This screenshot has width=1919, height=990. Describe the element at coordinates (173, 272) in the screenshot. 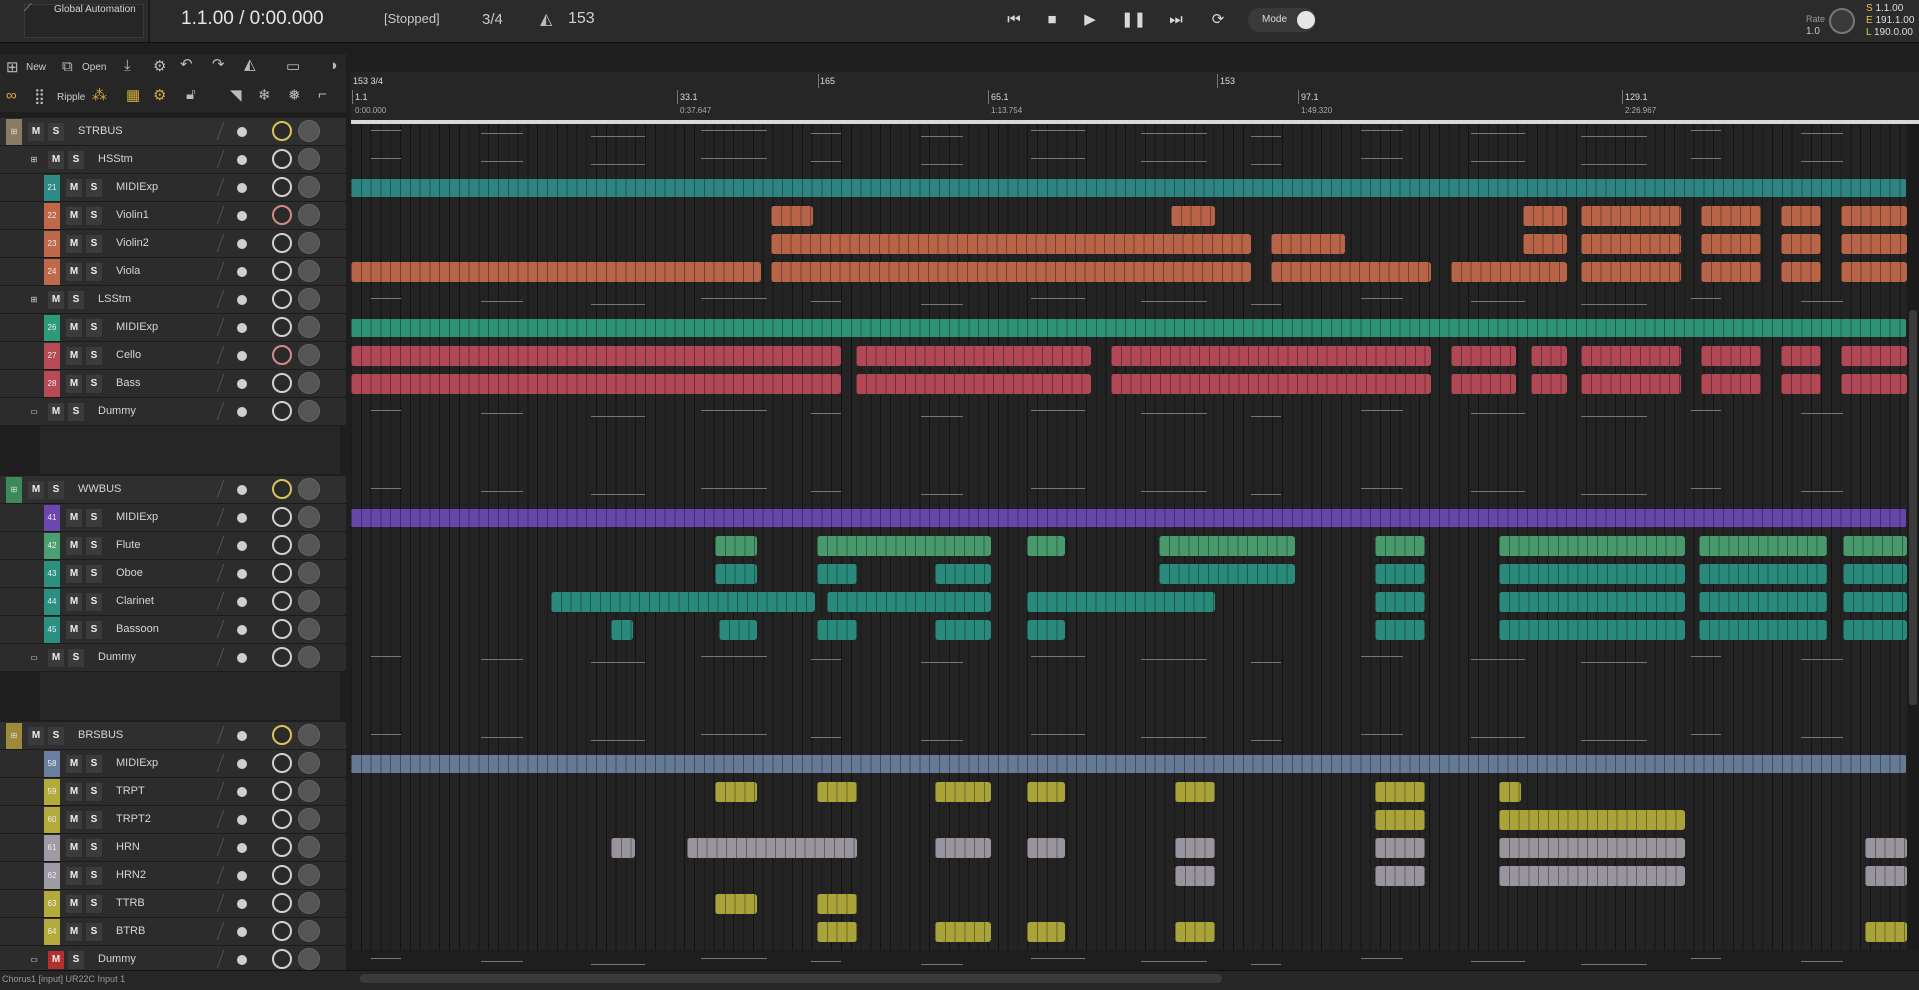

I see `track-header-t24: 24 M S Viola` at that location.